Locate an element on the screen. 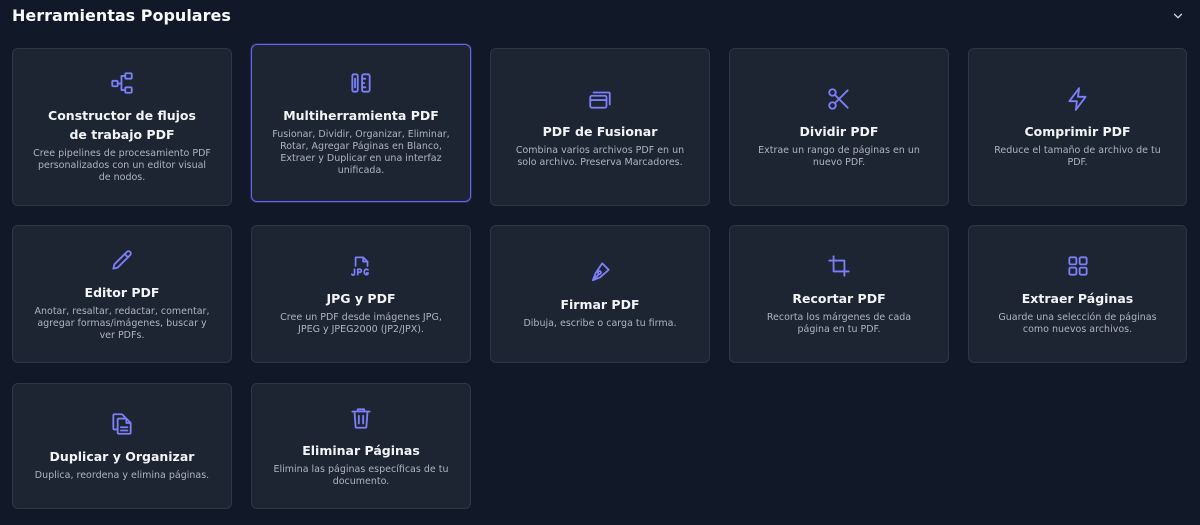 The width and height of the screenshot is (1200, 525). tool-title: JPG y PDF is located at coordinates (361, 298).